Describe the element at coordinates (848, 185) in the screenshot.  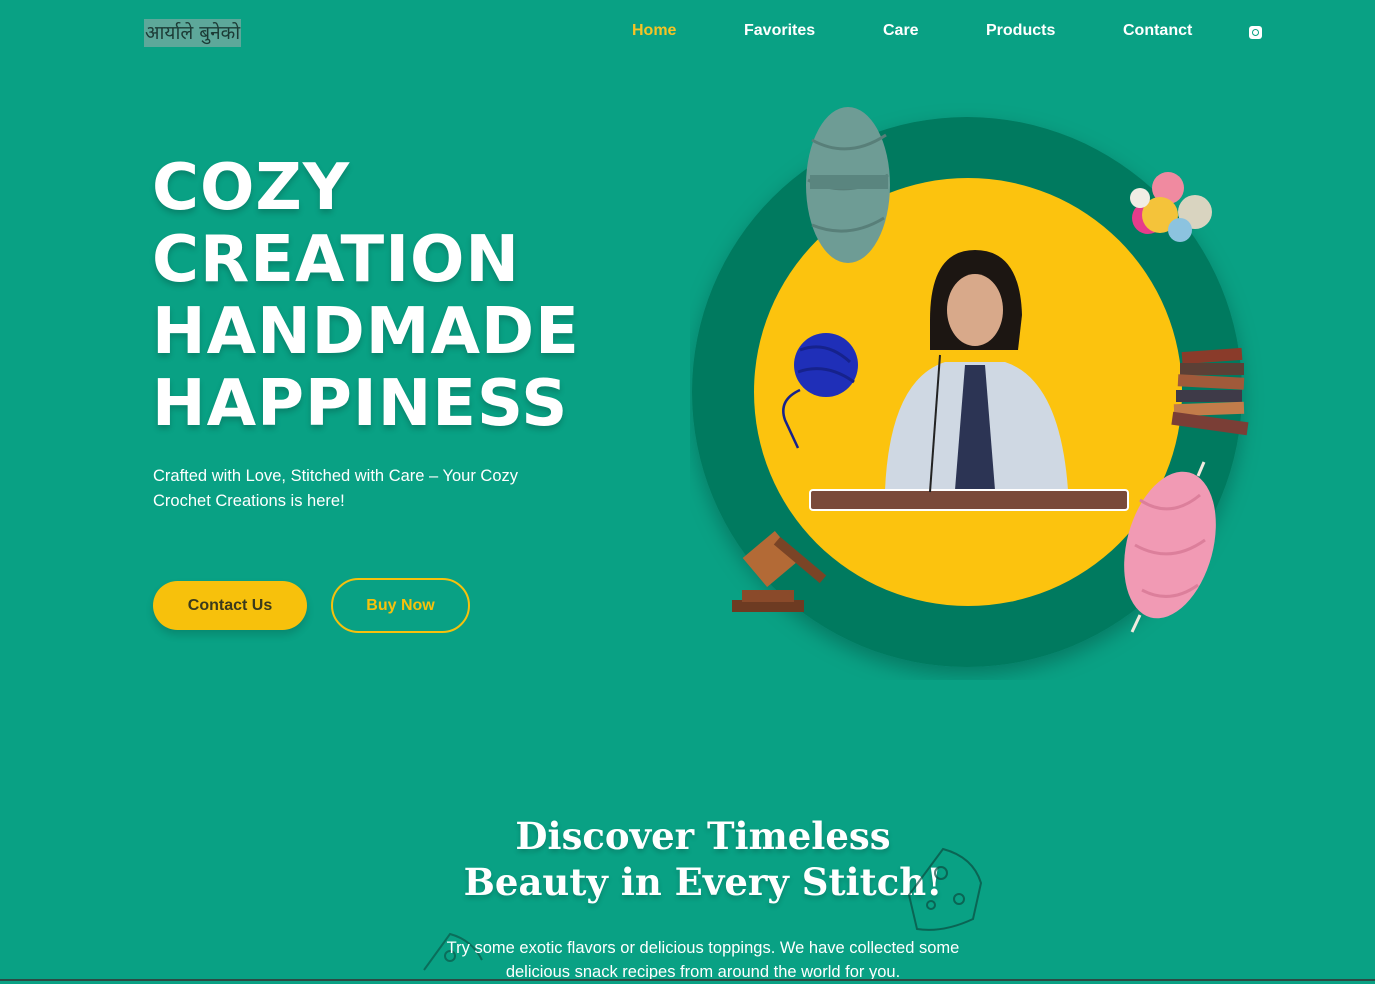
I see `teal-yarn-icon` at that location.